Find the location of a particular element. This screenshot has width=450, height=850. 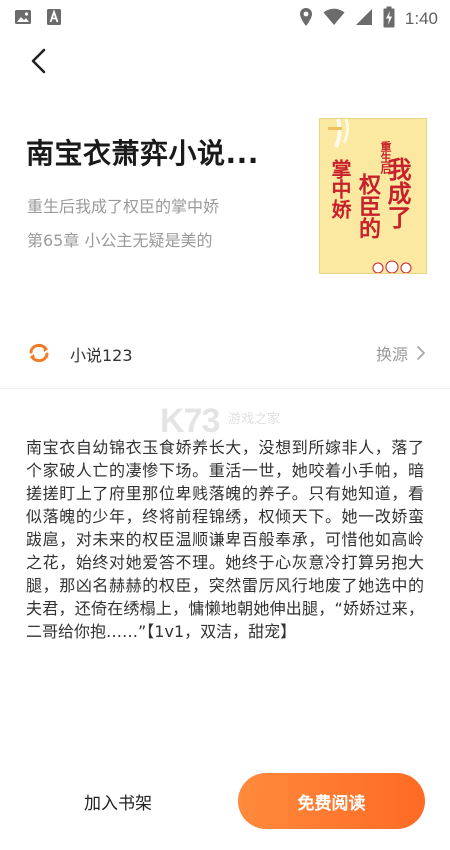

battery-charging-icon is located at coordinates (389, 19).